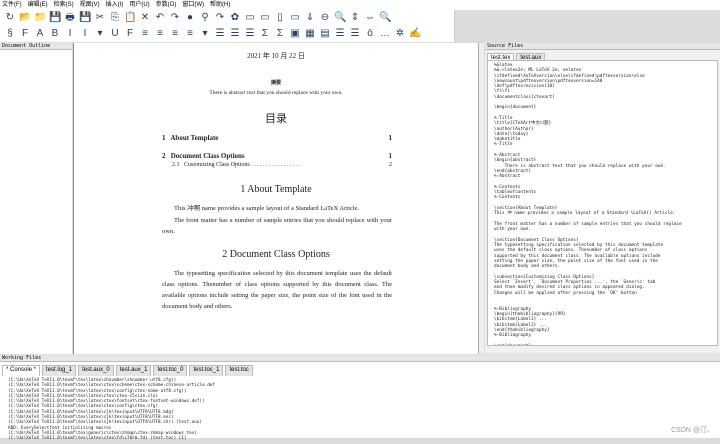  I want to click on toolbar-button-icon: ⚲, so click(205, 18).